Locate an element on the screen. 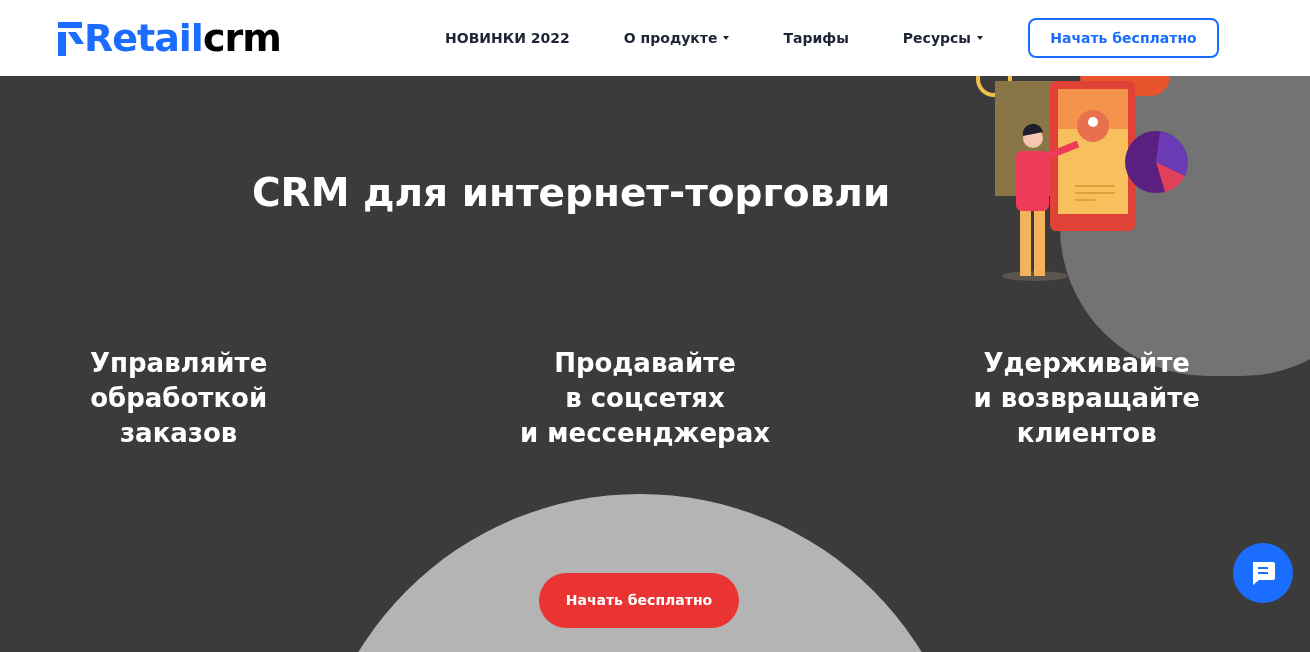 Image resolution: width=1310 pixels, height=652 pixels. hero-title: CRM для интернет-торговли is located at coordinates (571, 190).